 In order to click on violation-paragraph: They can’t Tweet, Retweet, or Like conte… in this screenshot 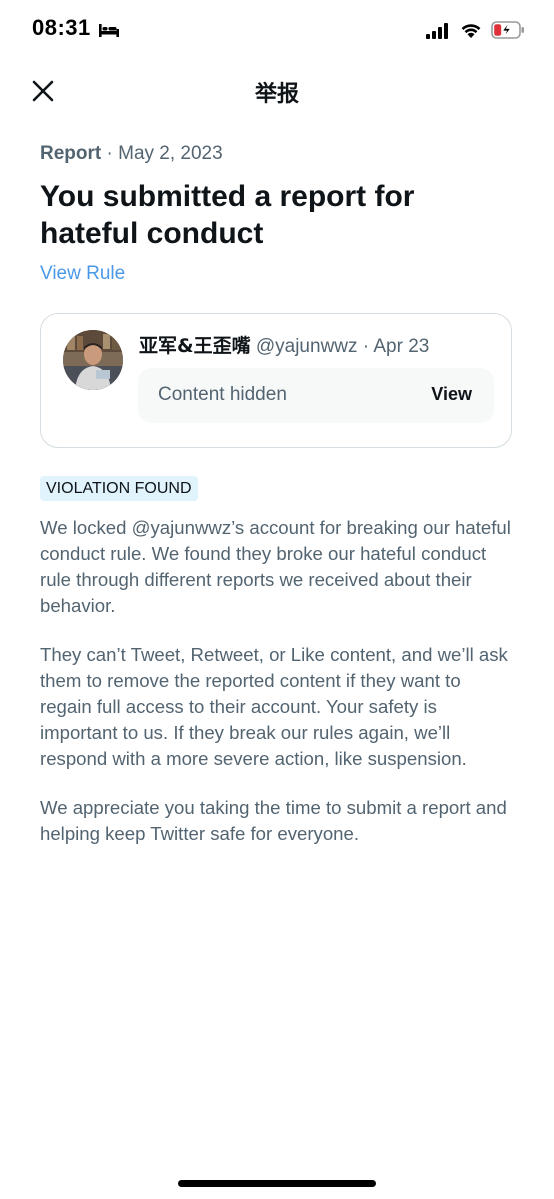, I will do `click(274, 706)`.